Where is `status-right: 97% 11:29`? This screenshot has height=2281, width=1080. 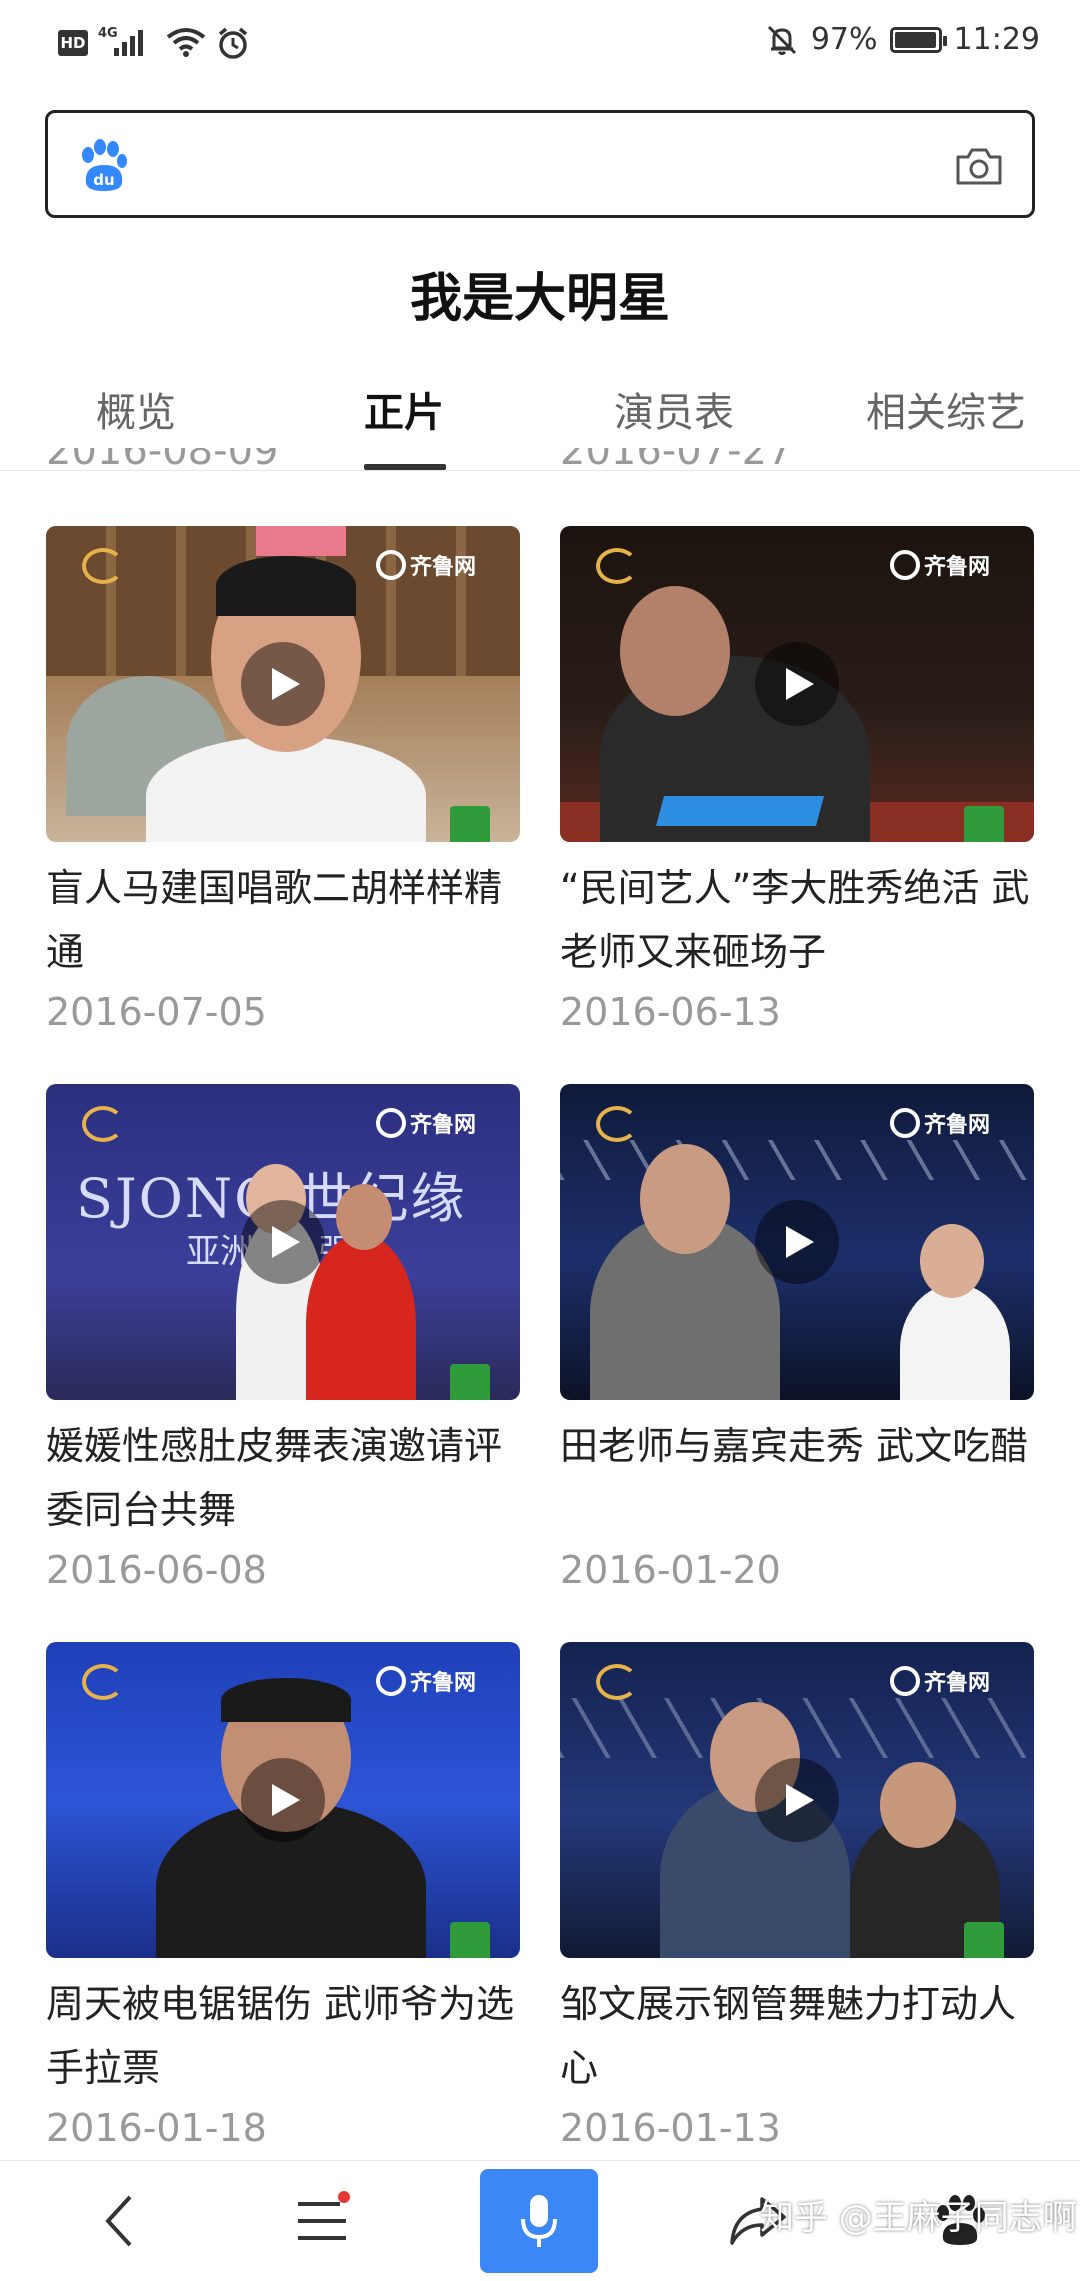
status-right: 97% 11:29 is located at coordinates (902, 39).